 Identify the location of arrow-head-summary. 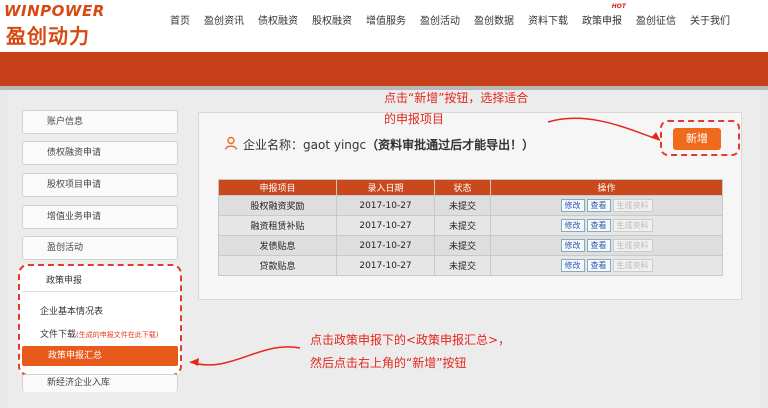
(194, 362).